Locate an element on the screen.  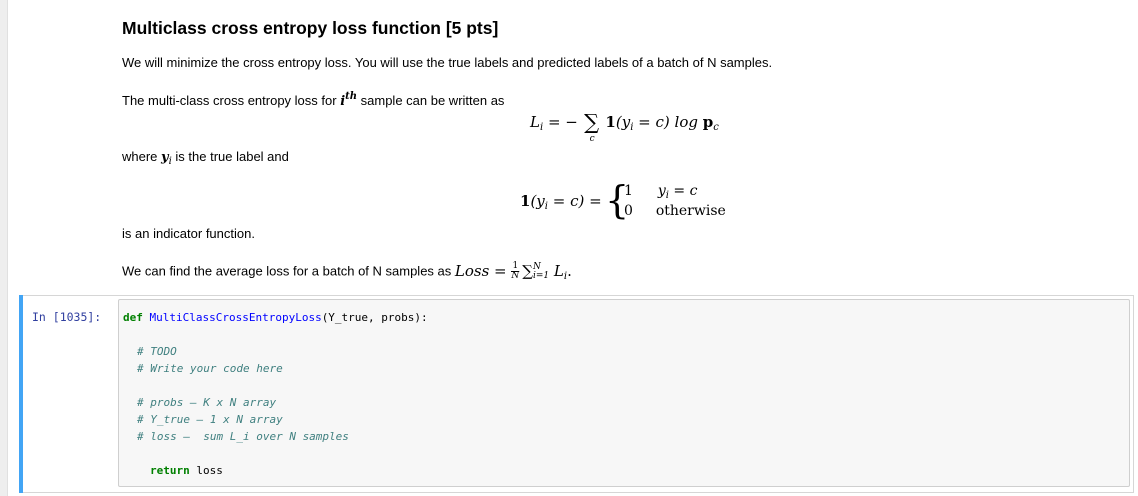
avg-L: L is located at coordinates (558, 270).